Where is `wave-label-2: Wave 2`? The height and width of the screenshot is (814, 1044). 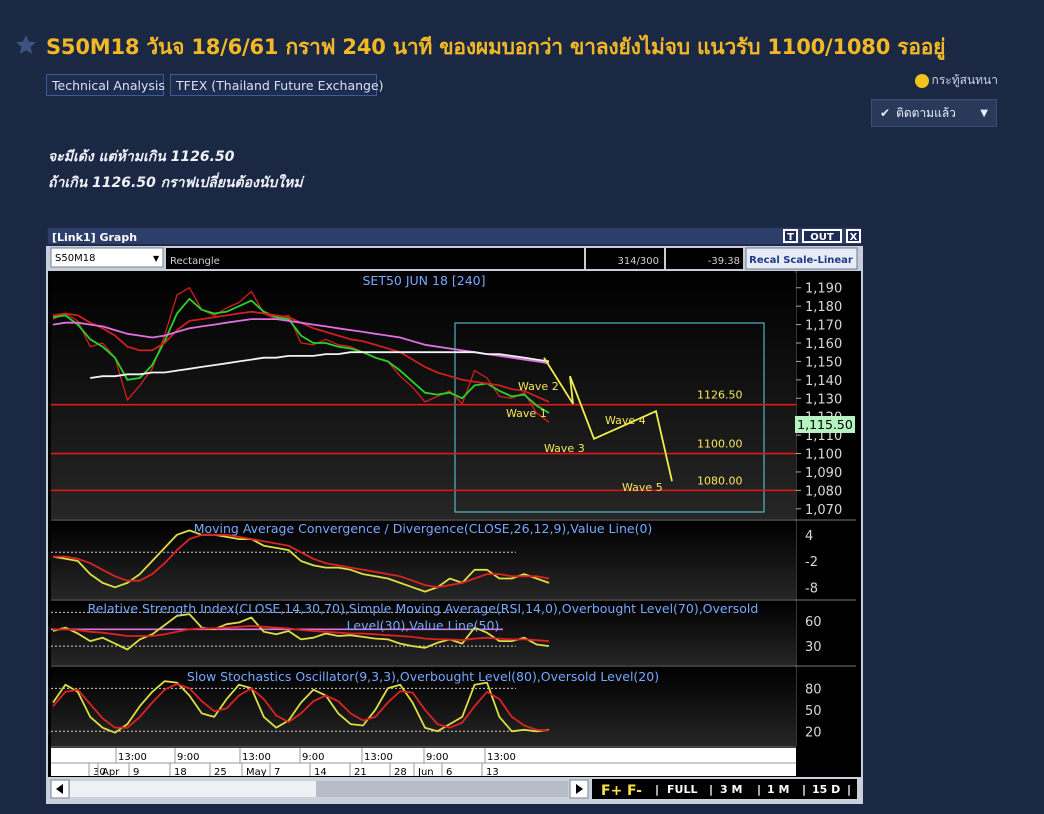
wave-label-2: Wave 2 is located at coordinates (538, 386).